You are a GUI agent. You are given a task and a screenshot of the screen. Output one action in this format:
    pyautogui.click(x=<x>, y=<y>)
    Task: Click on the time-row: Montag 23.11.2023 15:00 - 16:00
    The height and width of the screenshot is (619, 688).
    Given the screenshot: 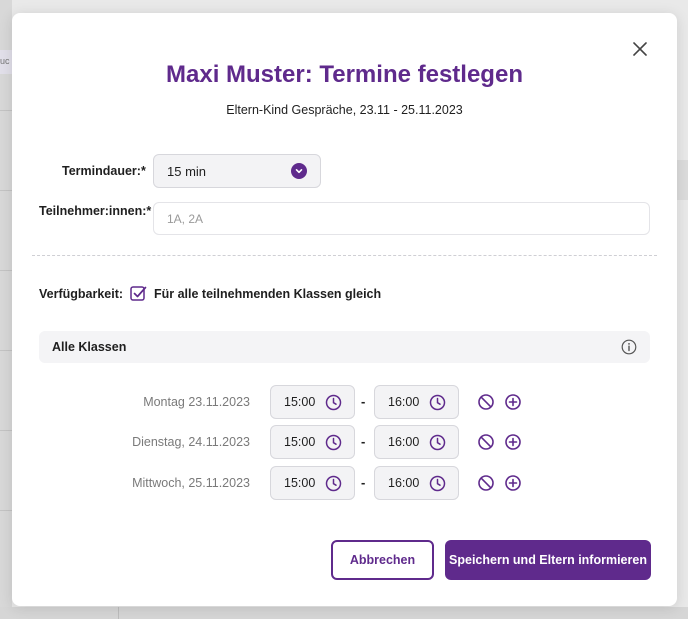 What is the action you would take?
    pyautogui.click(x=344, y=402)
    